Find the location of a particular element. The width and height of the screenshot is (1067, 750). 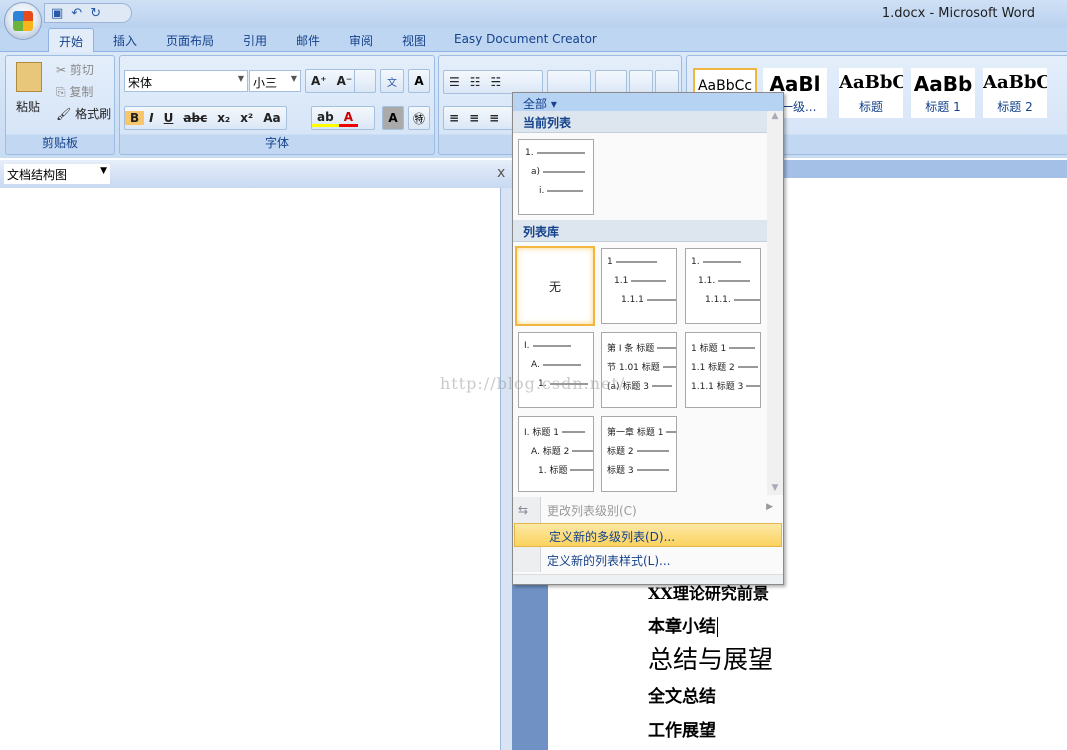

document-map-scrollbar is located at coordinates (506, 469).